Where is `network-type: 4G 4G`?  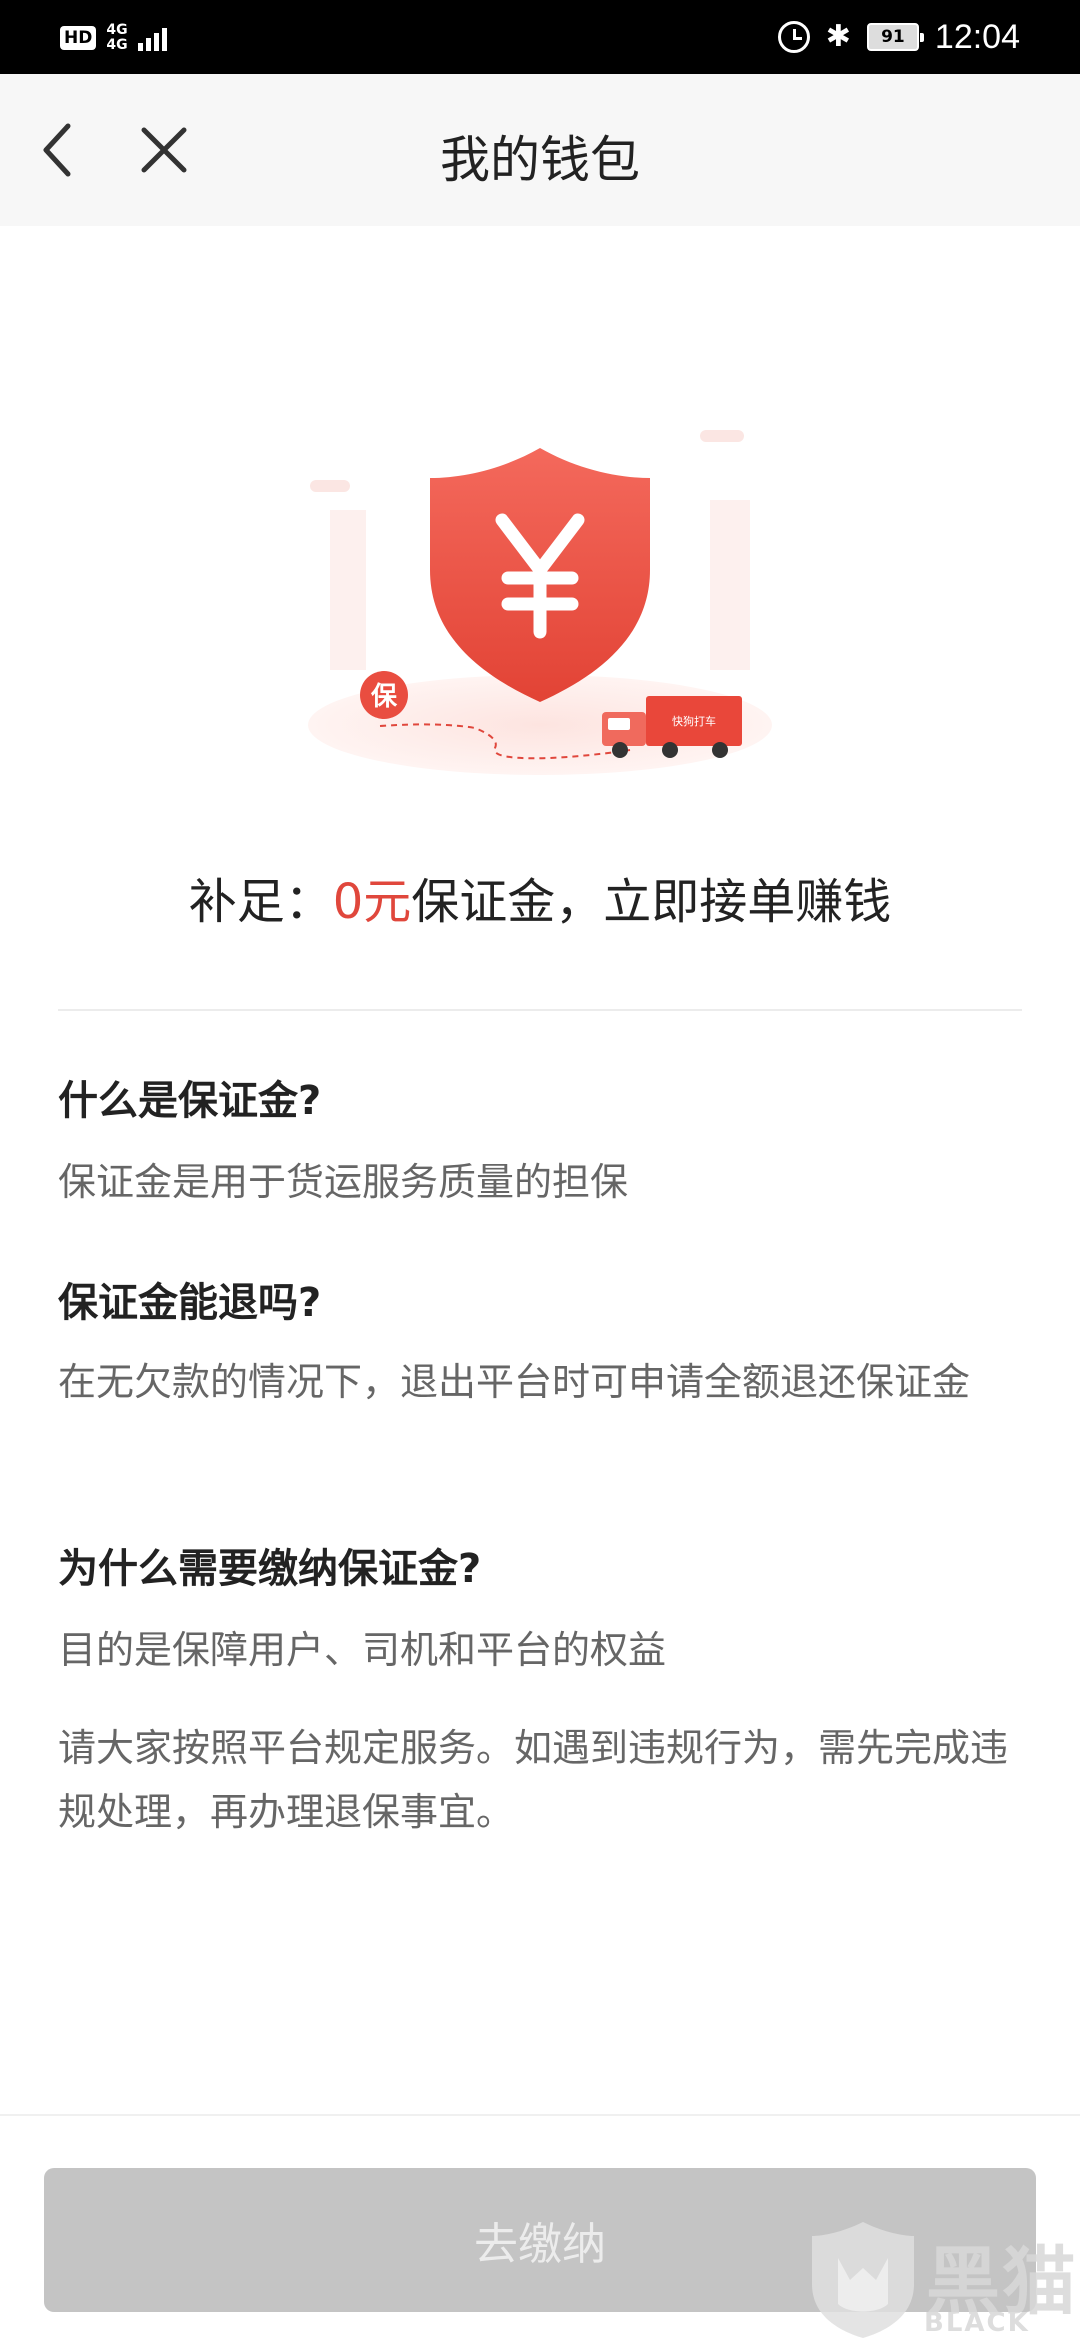 network-type: 4G 4G is located at coordinates (116, 38).